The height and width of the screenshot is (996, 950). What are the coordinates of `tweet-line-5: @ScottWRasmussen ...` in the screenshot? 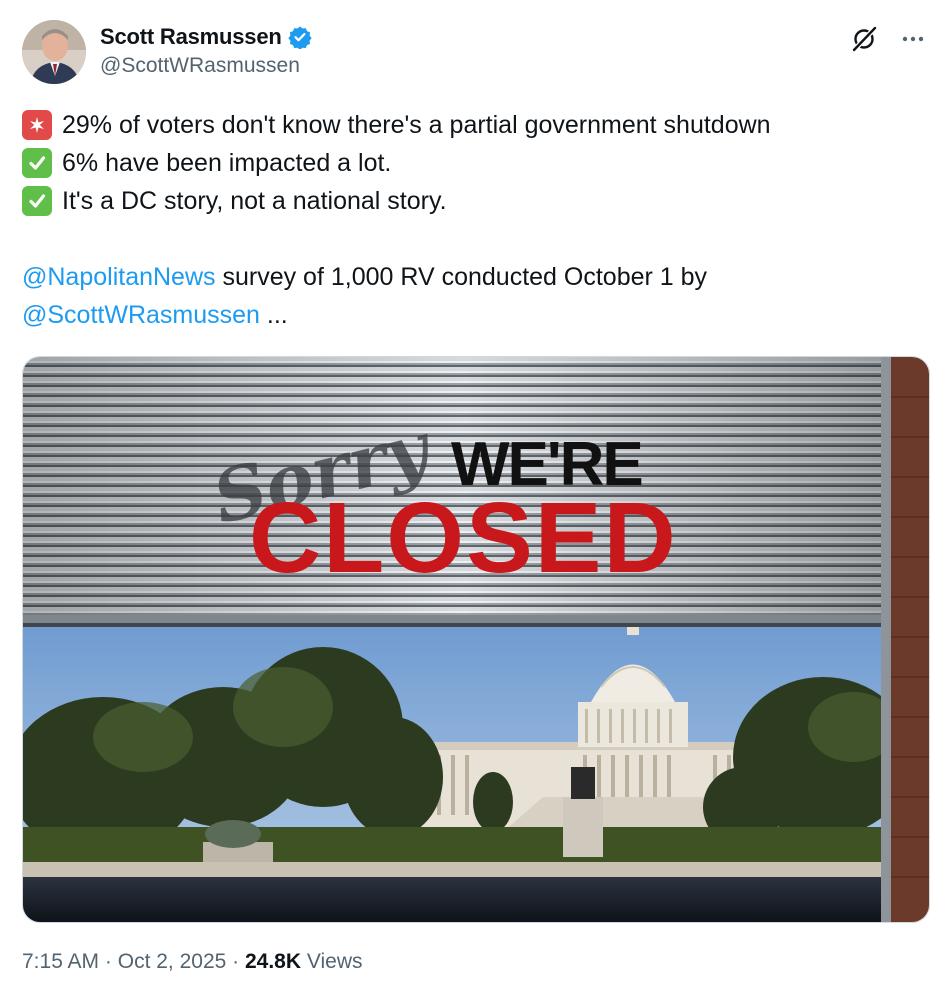 It's located at (472, 315).